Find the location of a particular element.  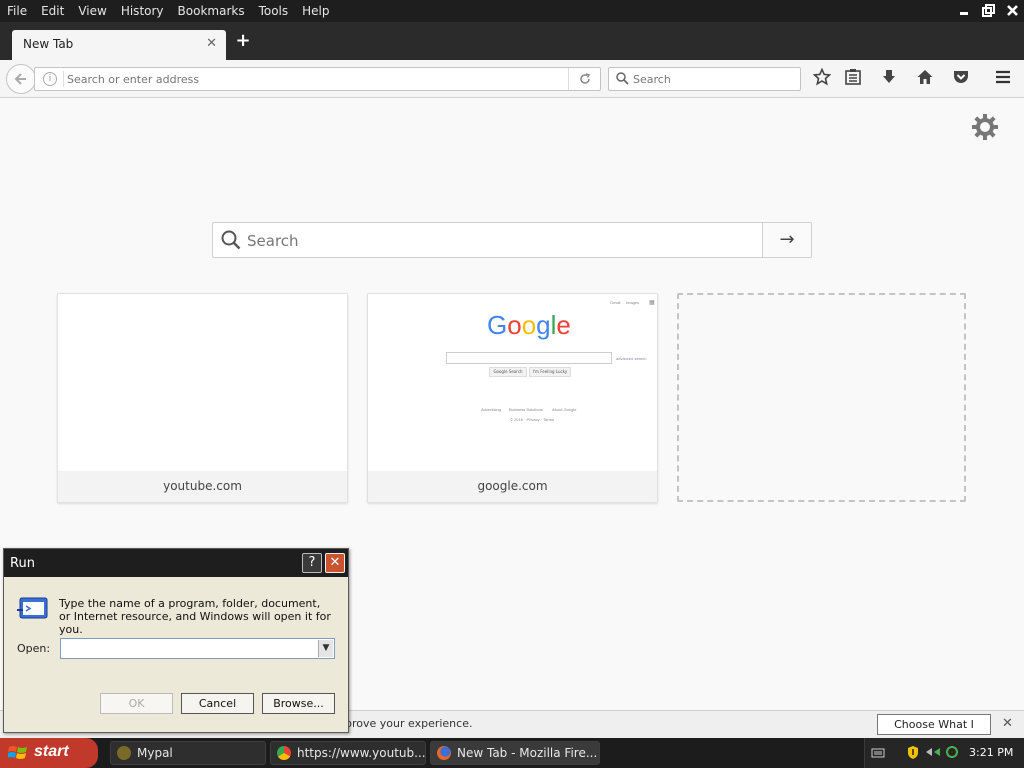

tab-strip: New Tab ✕ + is located at coordinates (512, 41).